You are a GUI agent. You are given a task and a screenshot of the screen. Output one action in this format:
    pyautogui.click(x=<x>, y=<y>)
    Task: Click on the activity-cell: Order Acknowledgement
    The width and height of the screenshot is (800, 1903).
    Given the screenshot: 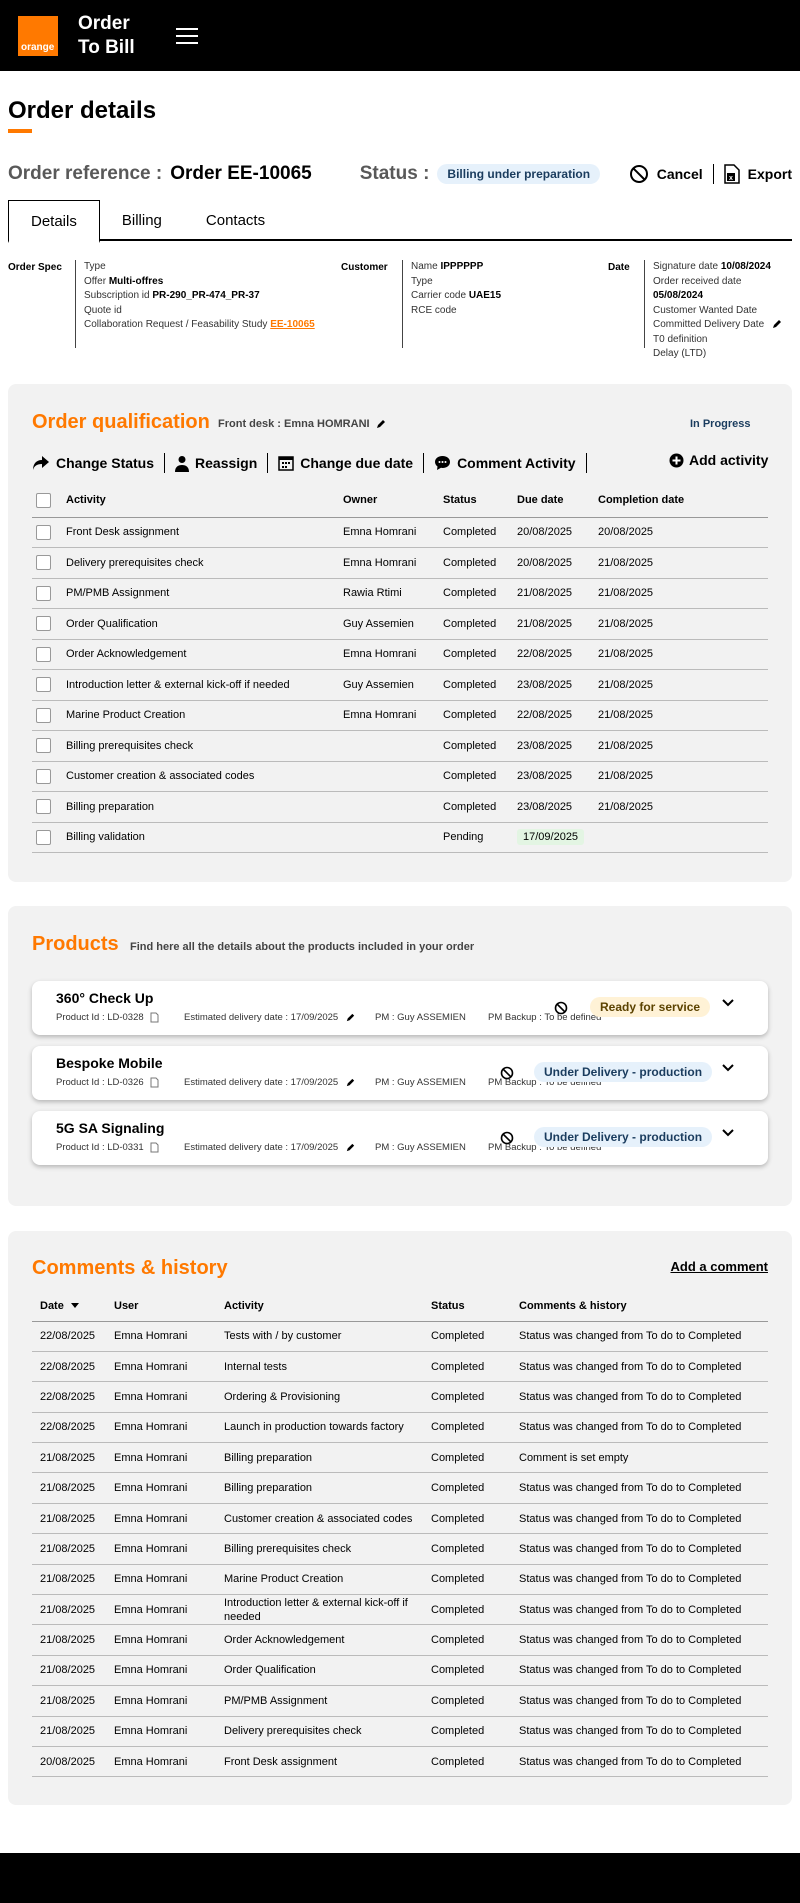 What is the action you would take?
    pyautogui.click(x=200, y=654)
    